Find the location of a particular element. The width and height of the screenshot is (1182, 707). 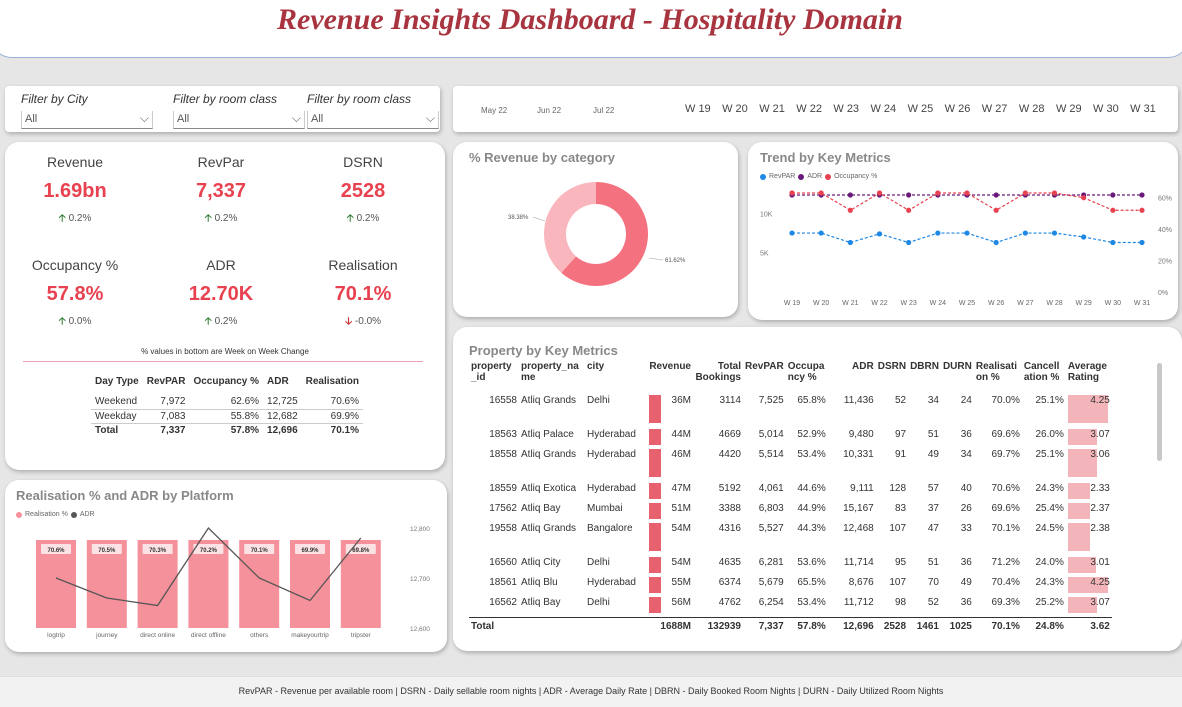

kpi-occupancy: Occupancy % 57.8% 🡡 0.0% is located at coordinates (75, 294).